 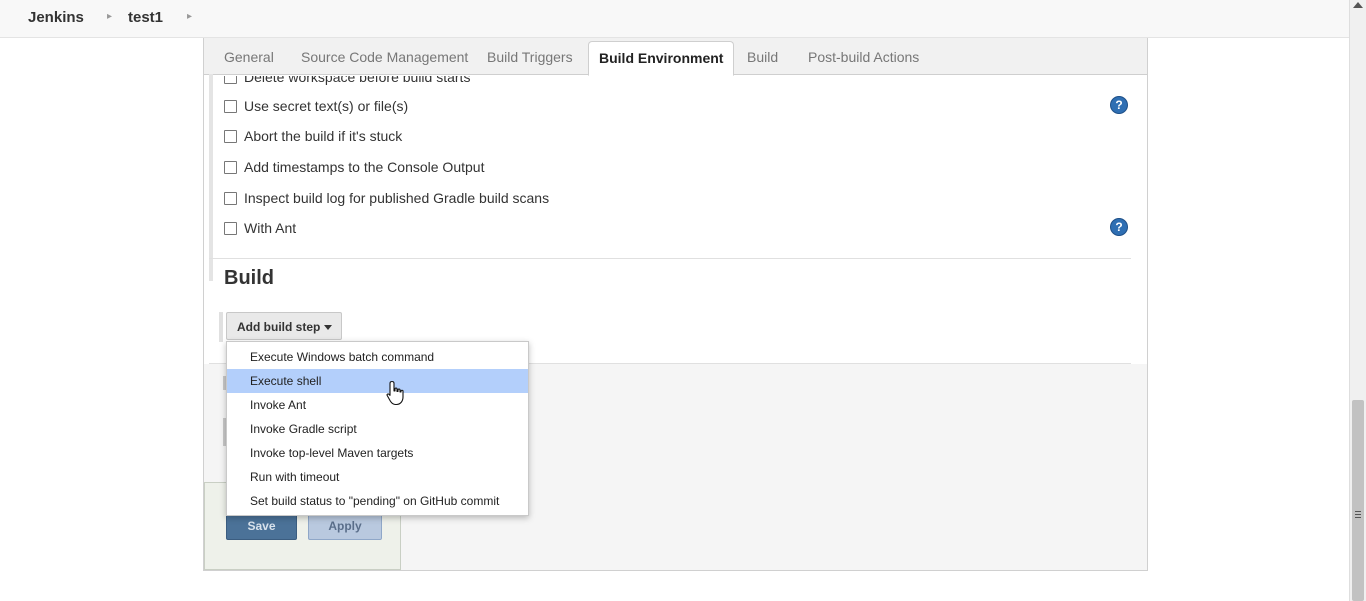 I want to click on option-add-timestamps: Add timestamps to the Console Output, so click(x=354, y=167).